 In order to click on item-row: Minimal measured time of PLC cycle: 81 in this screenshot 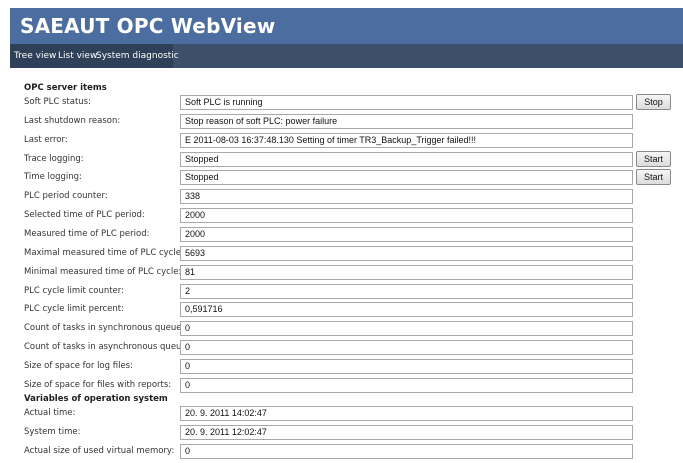, I will do `click(341, 273)`.